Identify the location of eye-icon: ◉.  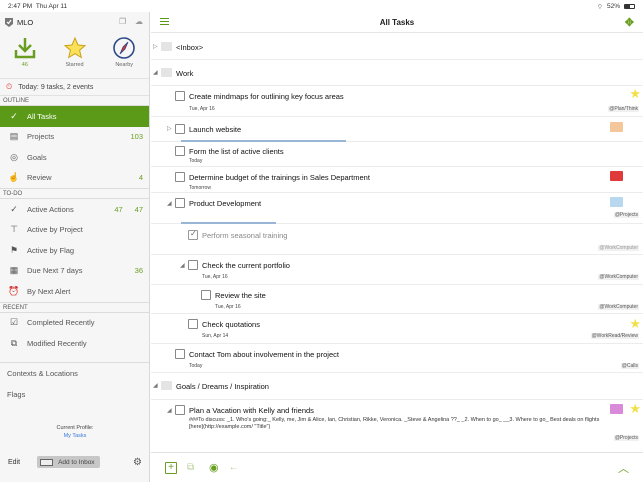
(214, 467).